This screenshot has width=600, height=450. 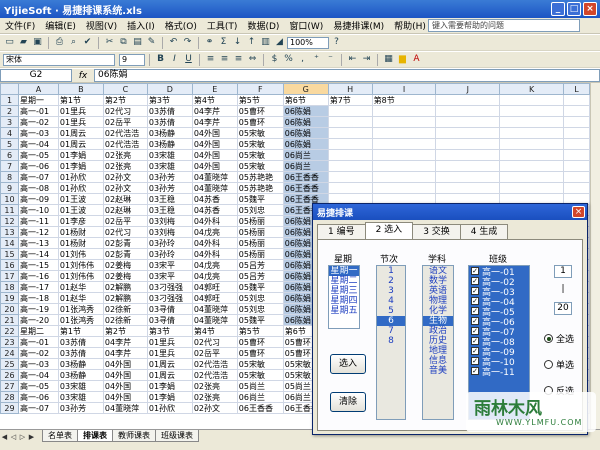 What do you see at coordinates (169, 309) in the screenshot?
I see `grid-cell: 03寻倩` at bounding box center [169, 309].